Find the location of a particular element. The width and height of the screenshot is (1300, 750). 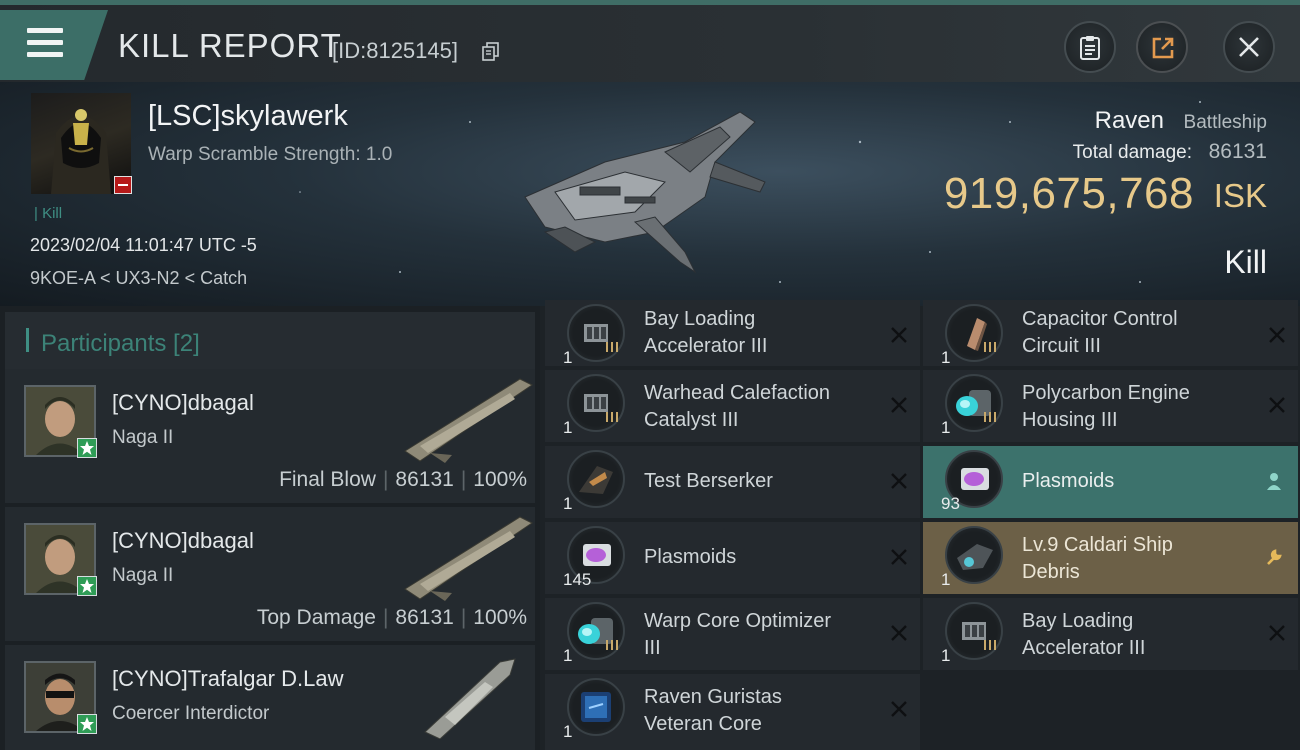

victim-name: [LSC]skylawerk is located at coordinates (248, 116).